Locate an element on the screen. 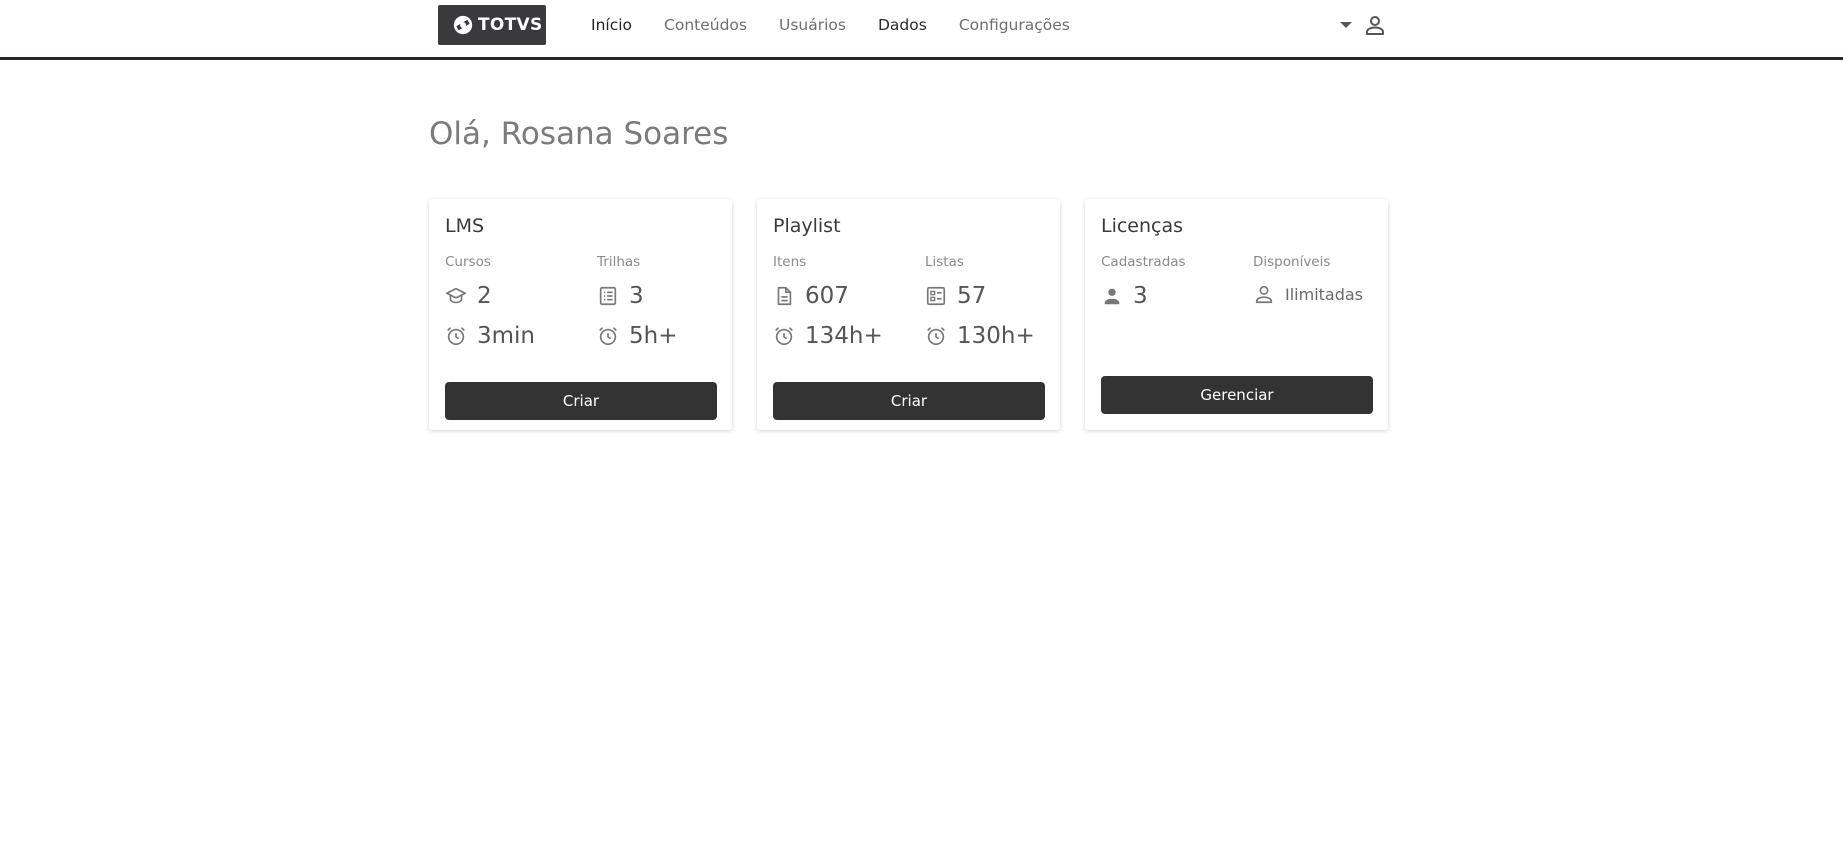 The height and width of the screenshot is (852, 1843). registered-count: 3 is located at coordinates (1140, 296).